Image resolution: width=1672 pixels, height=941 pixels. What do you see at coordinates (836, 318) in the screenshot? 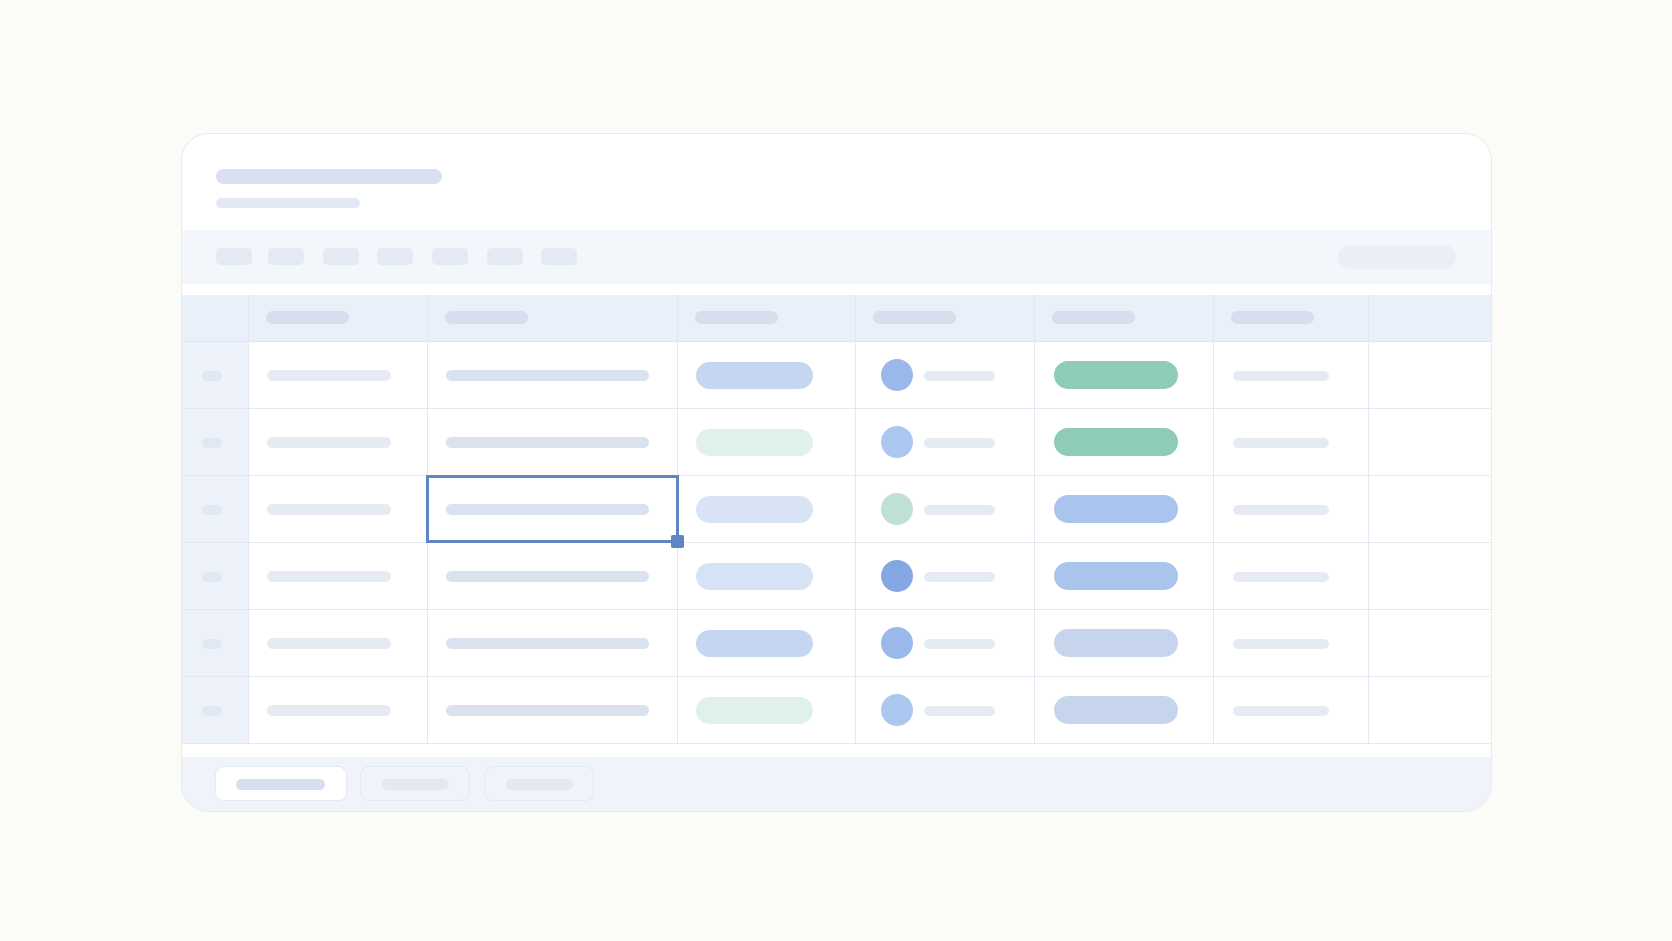
I see `header-row` at bounding box center [836, 318].